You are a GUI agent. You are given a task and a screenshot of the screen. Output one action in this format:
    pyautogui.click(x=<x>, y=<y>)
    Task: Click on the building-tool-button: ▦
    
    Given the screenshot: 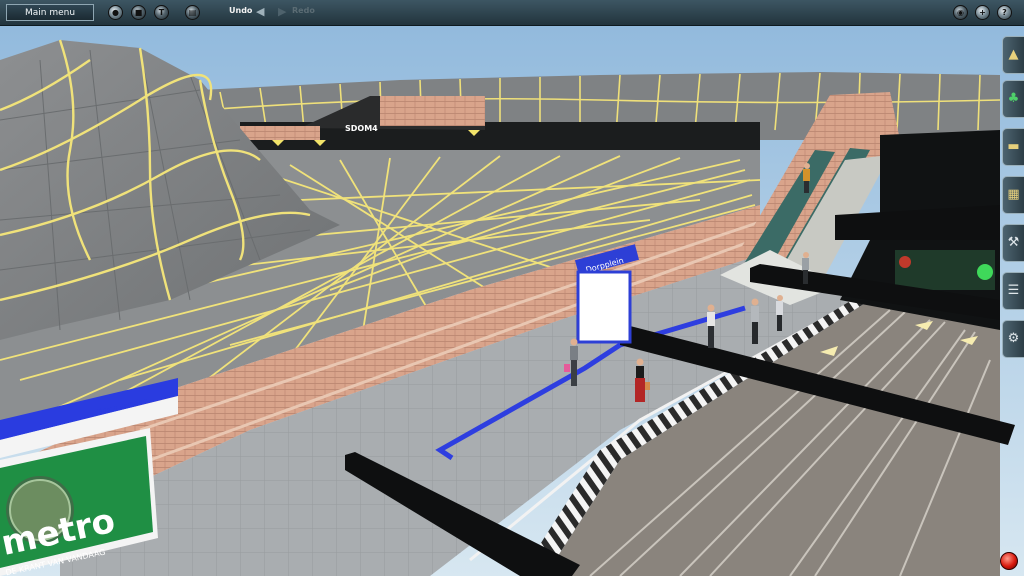 What is the action you would take?
    pyautogui.click(x=1013, y=195)
    